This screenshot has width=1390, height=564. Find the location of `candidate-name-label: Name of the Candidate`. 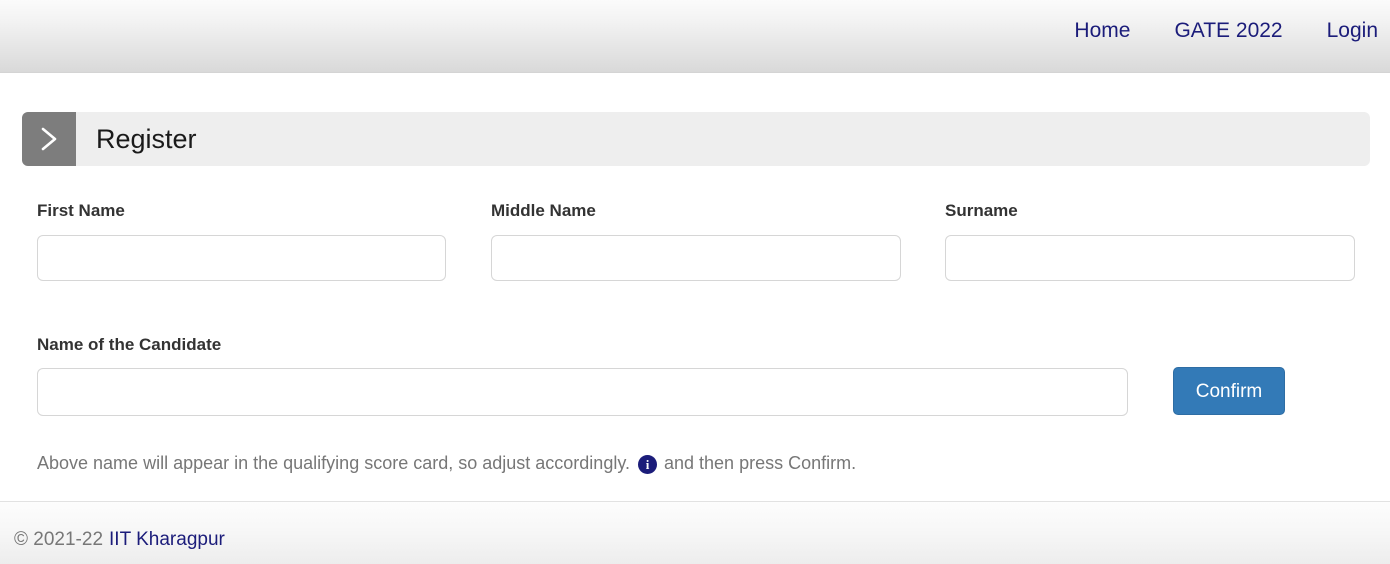

candidate-name-label: Name of the Candidate is located at coordinates (129, 344).